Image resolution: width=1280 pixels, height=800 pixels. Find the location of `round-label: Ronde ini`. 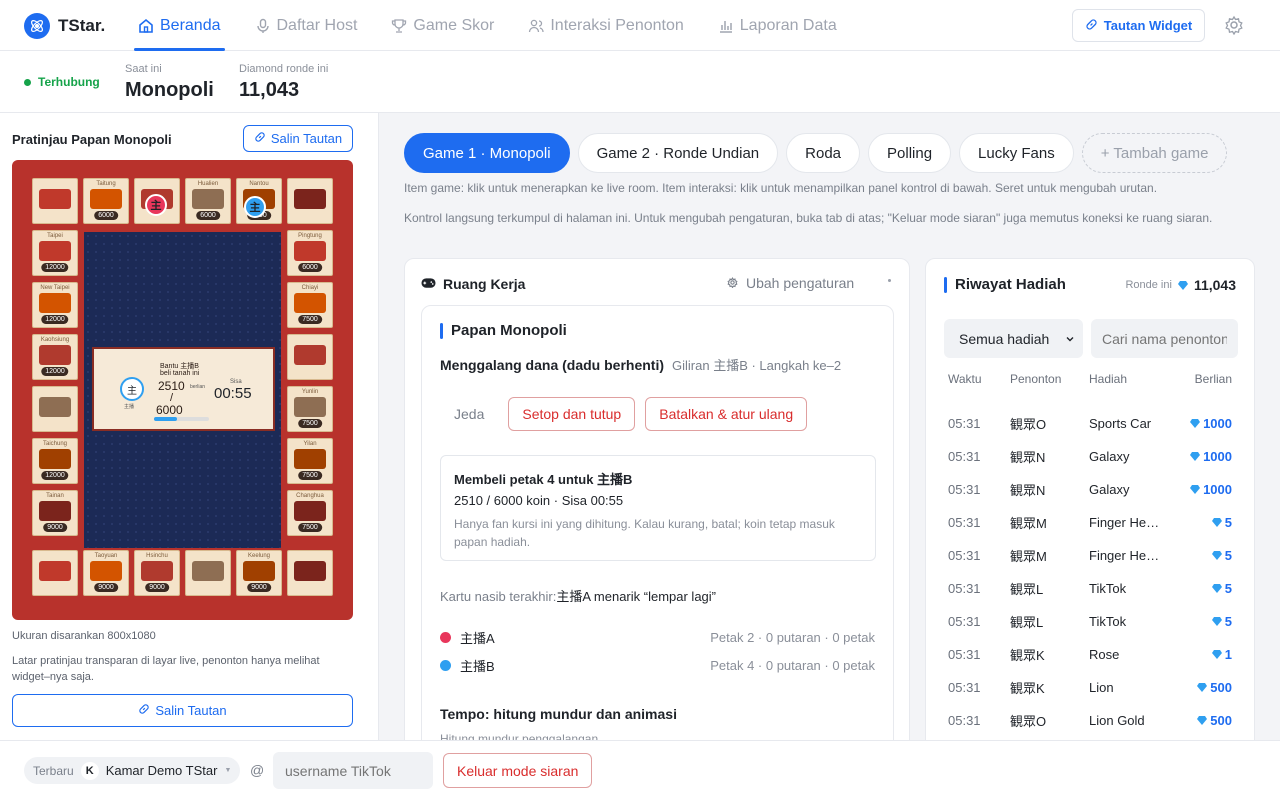

round-label: Ronde ini is located at coordinates (1148, 285).